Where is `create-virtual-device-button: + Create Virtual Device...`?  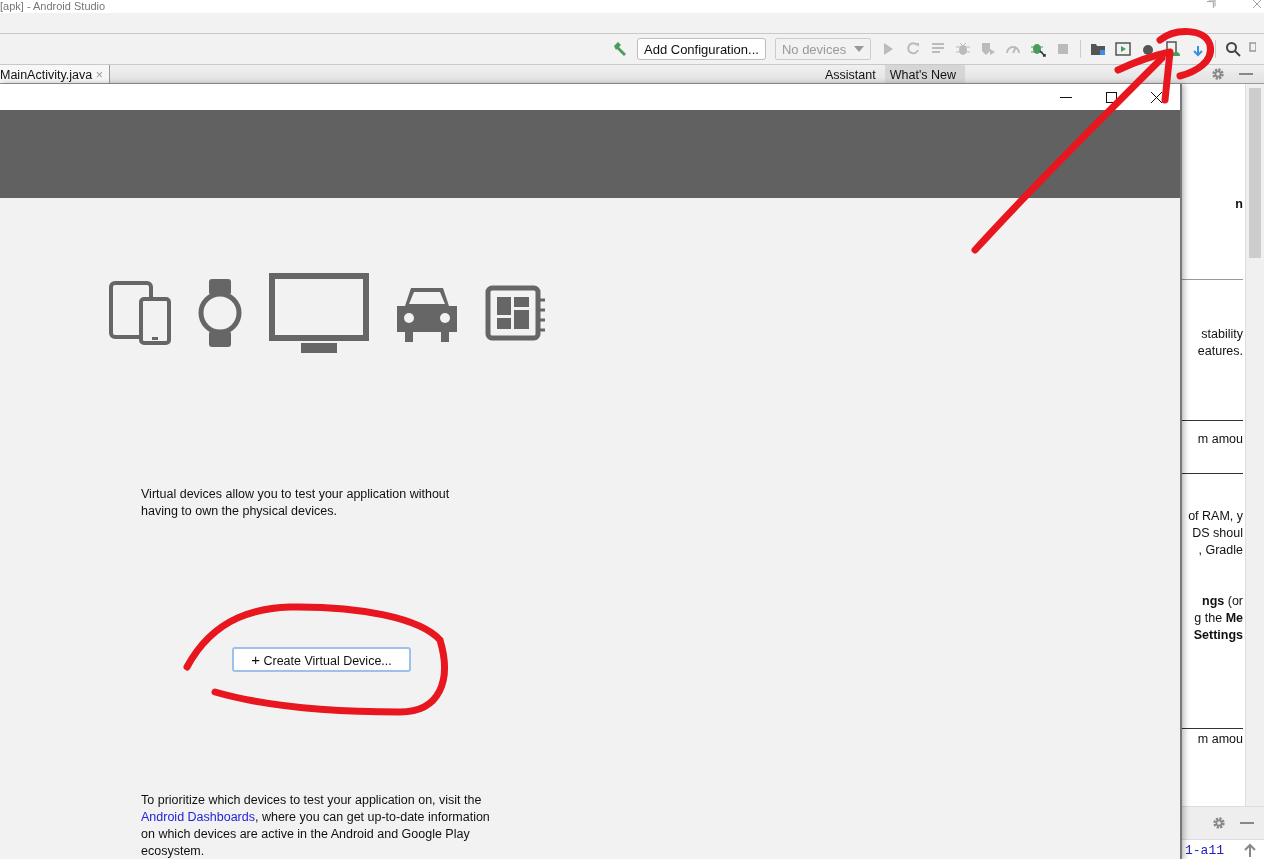
create-virtual-device-button: + Create Virtual Device... is located at coordinates (321, 659).